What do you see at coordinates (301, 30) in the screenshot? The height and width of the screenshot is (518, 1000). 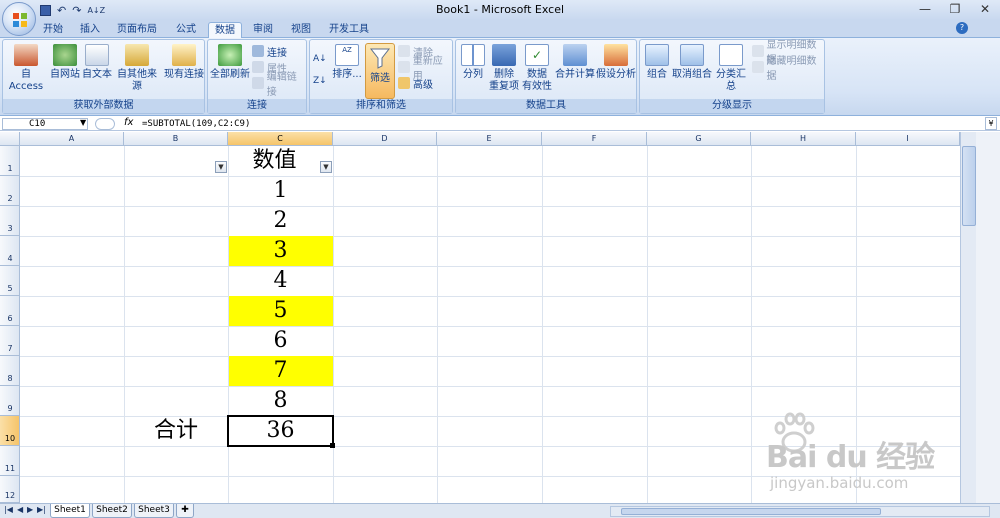 I see `tab-view: 视图` at bounding box center [301, 30].